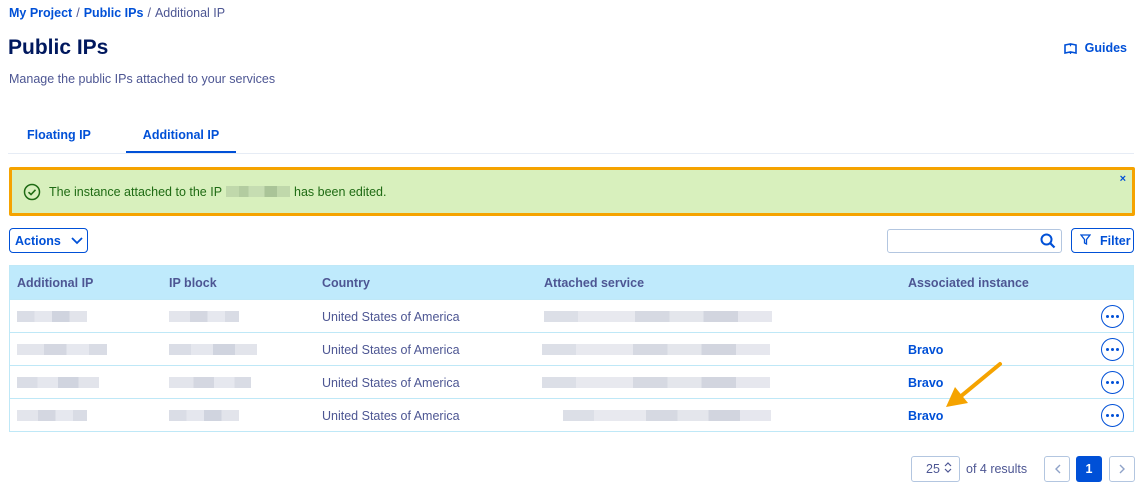 The image size is (1143, 494). I want to click on results-count: of 4 results, so click(997, 469).